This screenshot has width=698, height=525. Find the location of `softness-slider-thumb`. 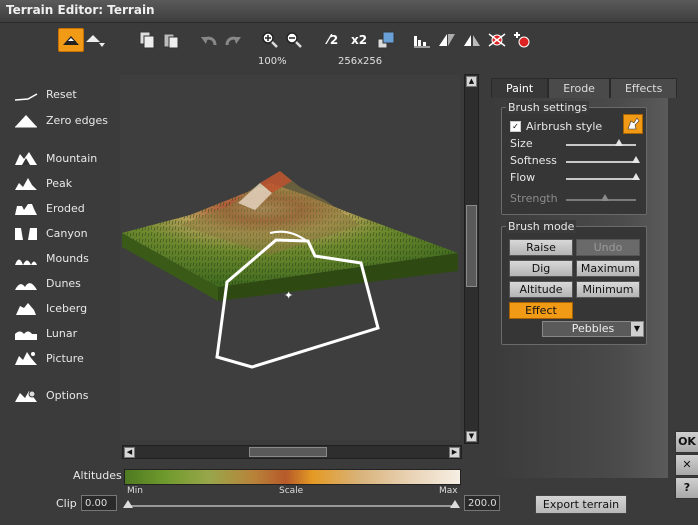

softness-slider-thumb is located at coordinates (636, 159).